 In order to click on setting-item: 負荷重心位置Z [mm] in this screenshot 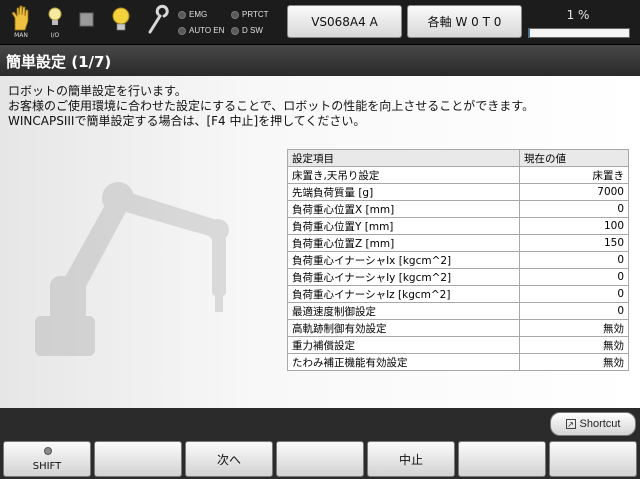, I will do `click(403, 243)`.